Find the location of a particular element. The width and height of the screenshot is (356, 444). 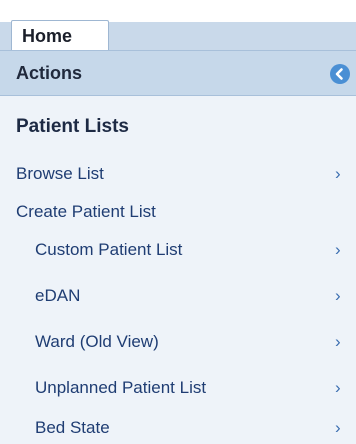

actions-title: Actions is located at coordinates (49, 73).